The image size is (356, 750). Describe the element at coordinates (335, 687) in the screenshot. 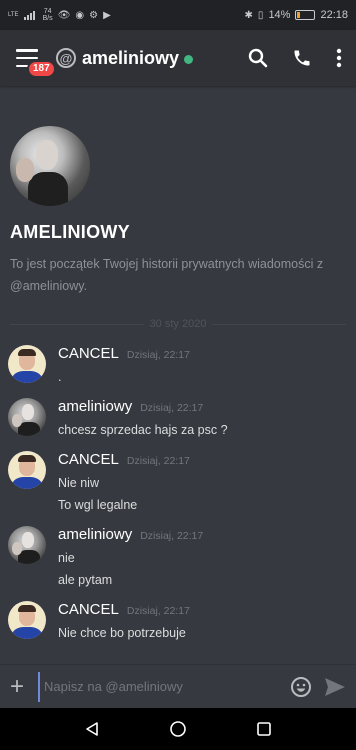

I see `send-icon` at that location.